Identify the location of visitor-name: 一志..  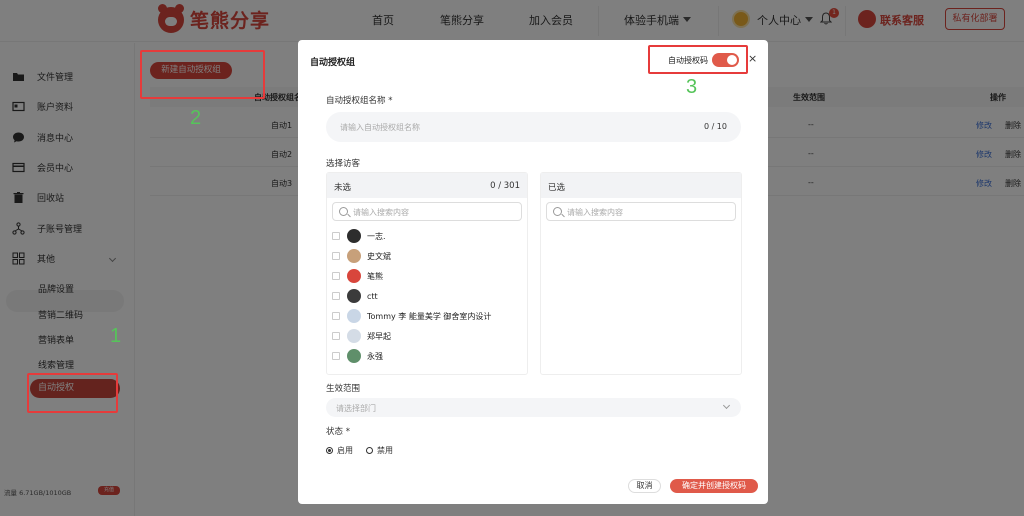
(376, 236).